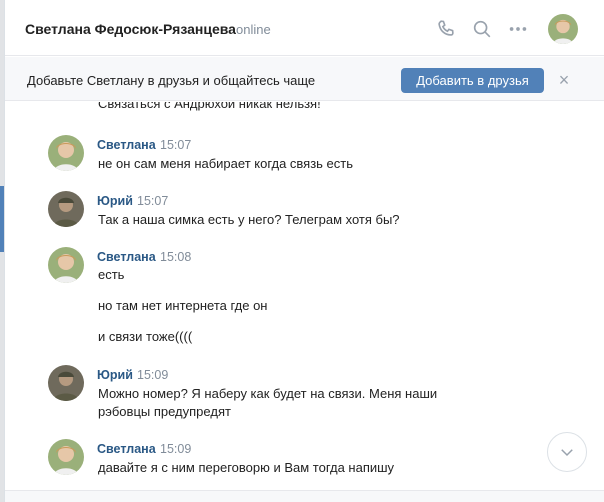 This screenshot has height=502, width=604. Describe the element at coordinates (175, 257) in the screenshot. I see `message-time: 15:08` at that location.